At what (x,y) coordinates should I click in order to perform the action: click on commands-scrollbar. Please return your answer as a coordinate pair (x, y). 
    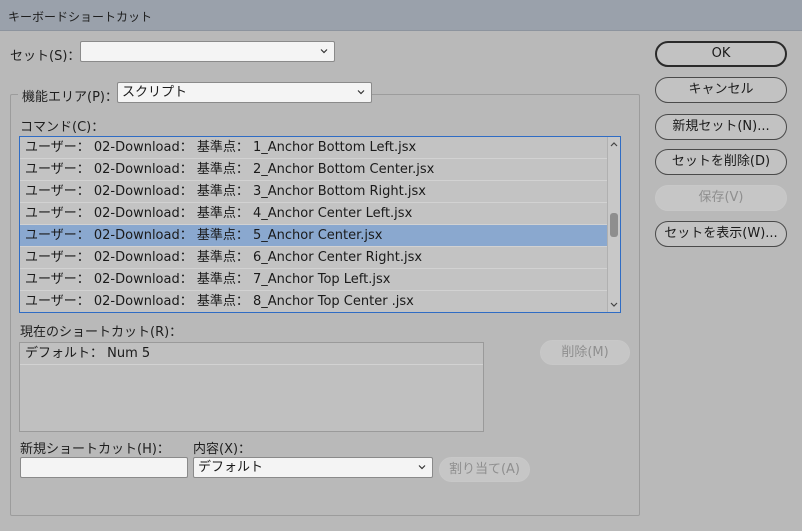
    Looking at the image, I should click on (613, 224).